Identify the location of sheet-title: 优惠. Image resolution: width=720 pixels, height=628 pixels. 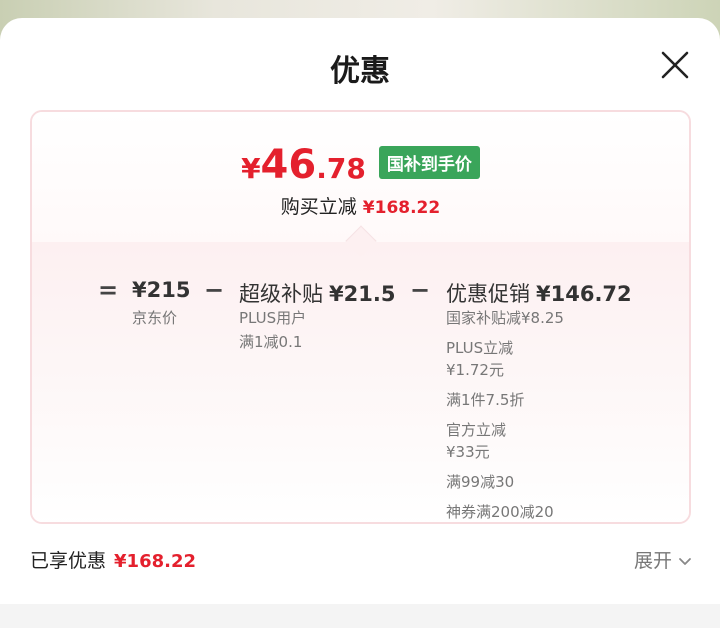
(360, 71).